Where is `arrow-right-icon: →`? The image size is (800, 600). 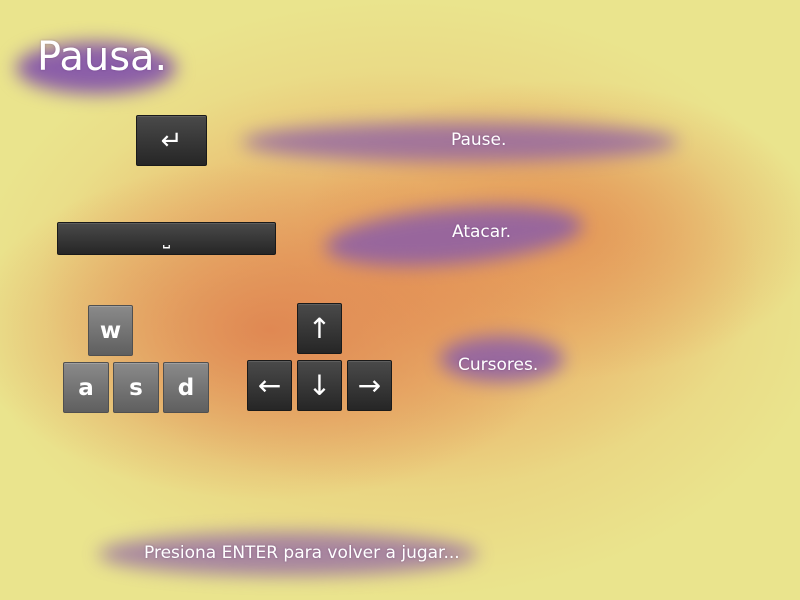 arrow-right-icon: → is located at coordinates (369, 385).